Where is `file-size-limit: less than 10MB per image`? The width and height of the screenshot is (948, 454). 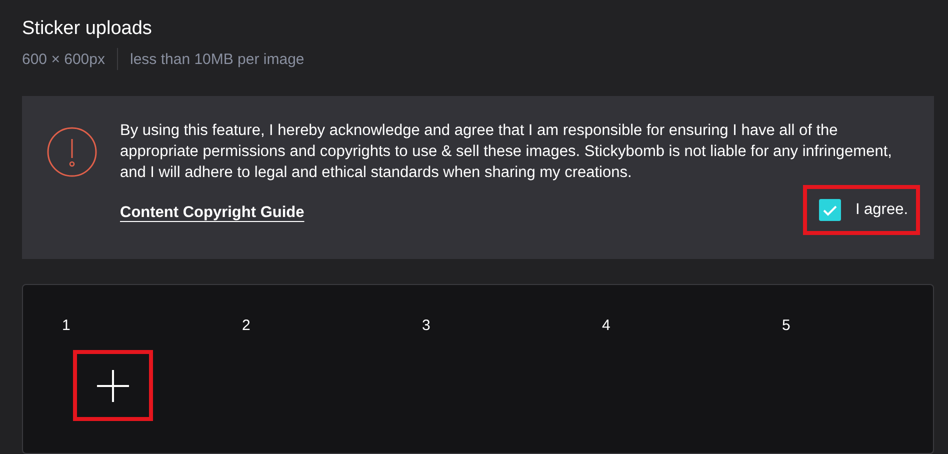 file-size-limit: less than 10MB per image is located at coordinates (217, 59).